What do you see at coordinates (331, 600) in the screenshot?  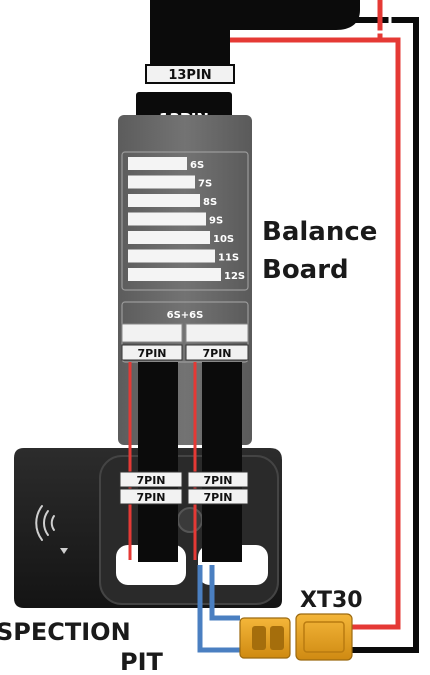 I see `xt30-label: XT30` at bounding box center [331, 600].